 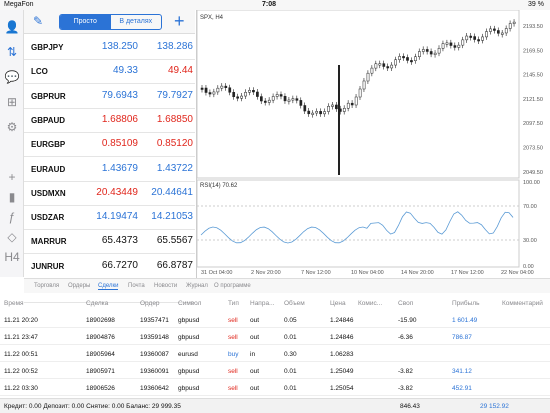 I want to click on column-header: Сделка, so click(x=97, y=303).